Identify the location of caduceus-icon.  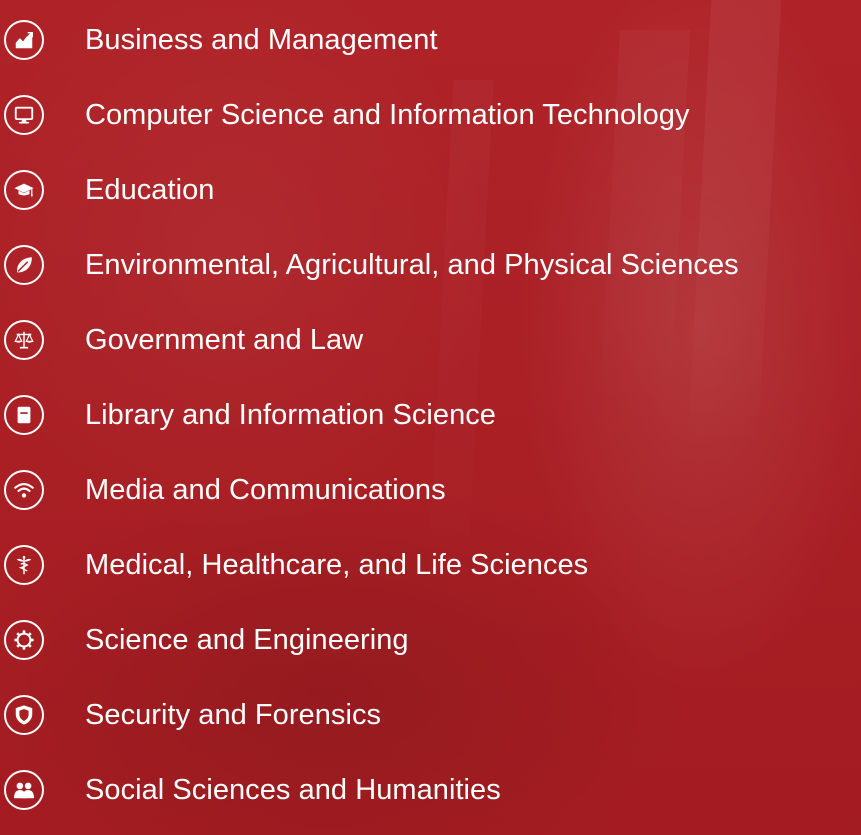
(24, 565).